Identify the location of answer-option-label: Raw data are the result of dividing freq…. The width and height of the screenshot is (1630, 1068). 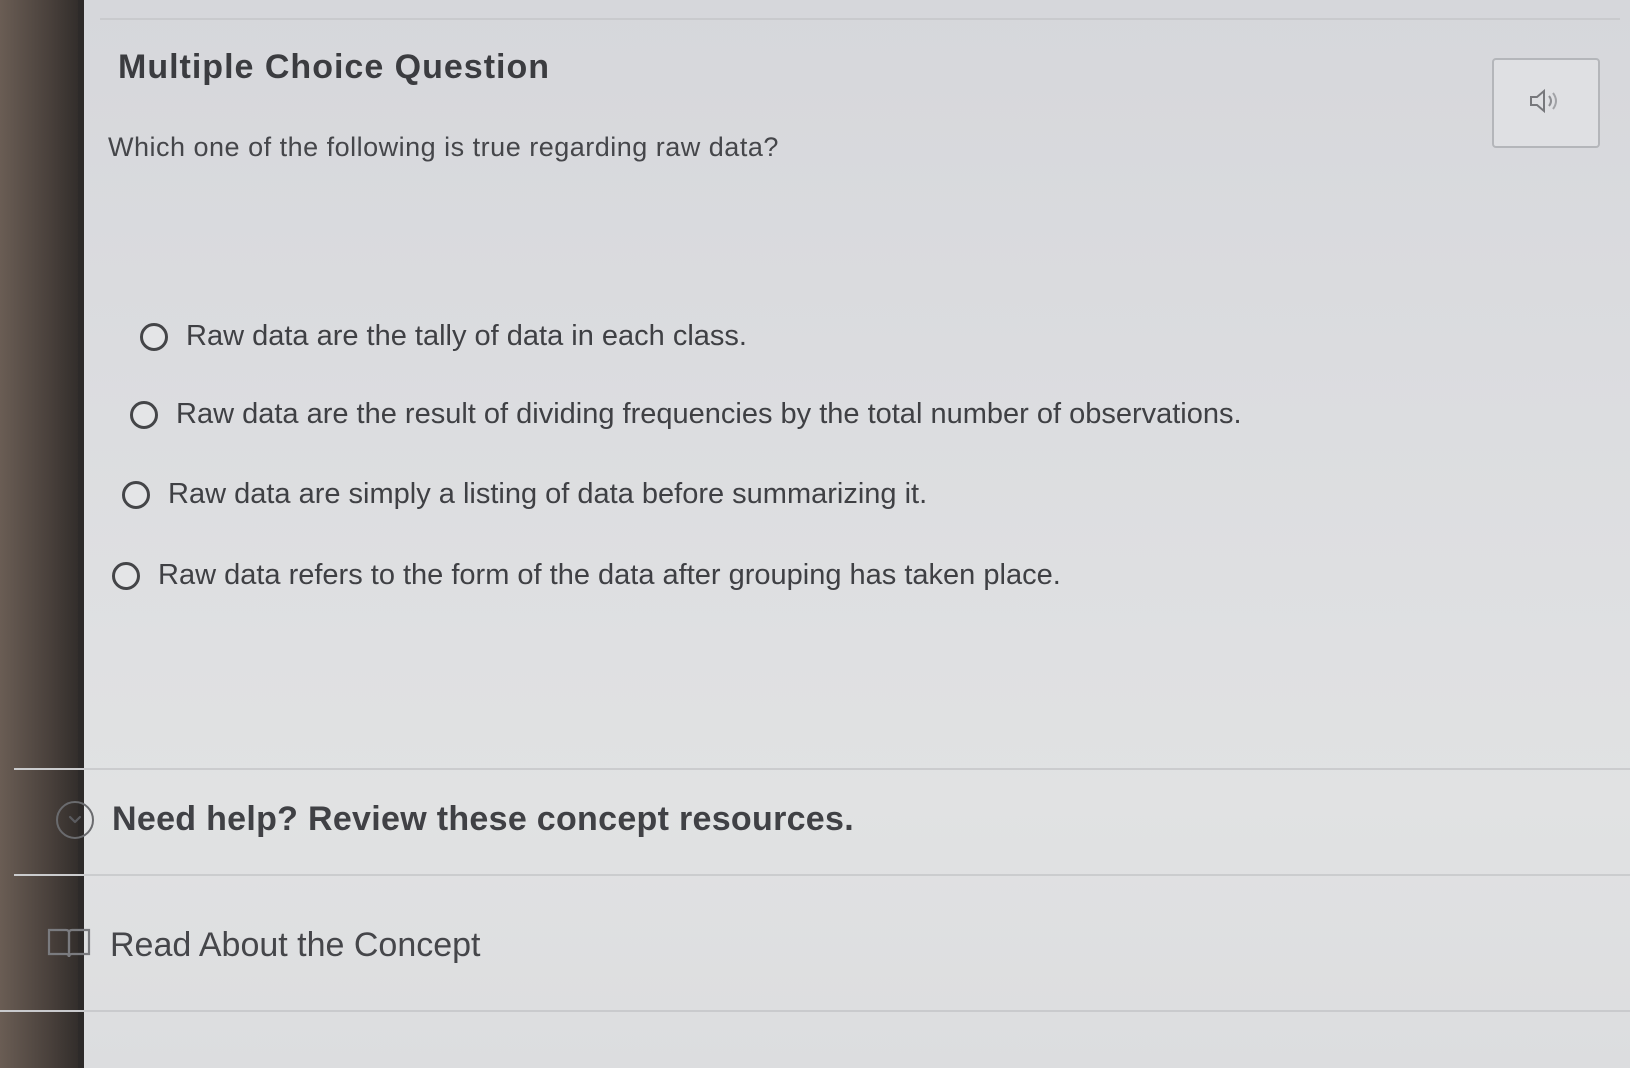
(709, 414).